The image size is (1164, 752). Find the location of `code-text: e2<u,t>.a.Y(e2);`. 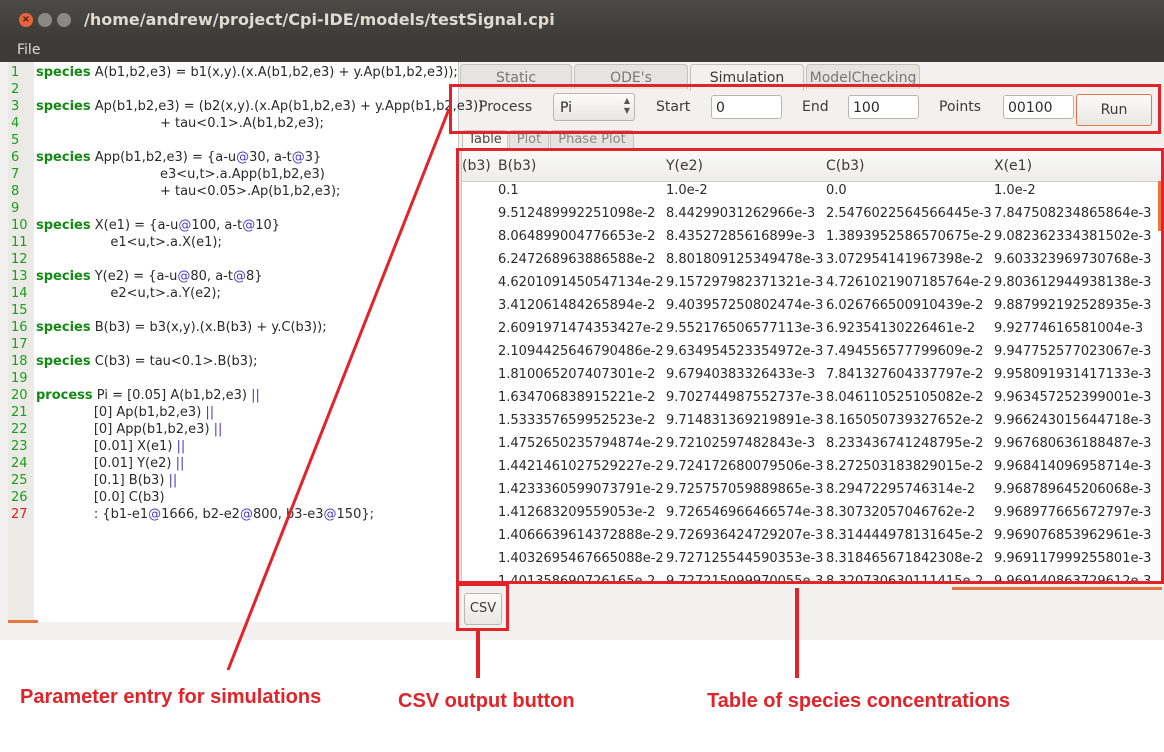

code-text: e2<u,t>.a.Y(e2); is located at coordinates (128, 293).